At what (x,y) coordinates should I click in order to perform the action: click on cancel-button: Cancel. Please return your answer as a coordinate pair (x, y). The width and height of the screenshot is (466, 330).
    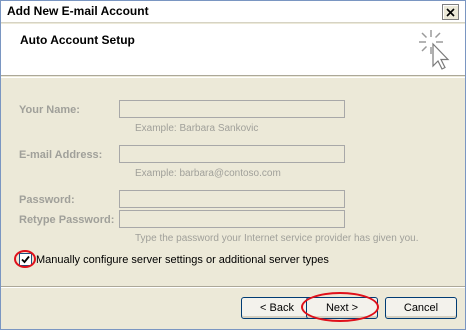
    Looking at the image, I should click on (421, 308).